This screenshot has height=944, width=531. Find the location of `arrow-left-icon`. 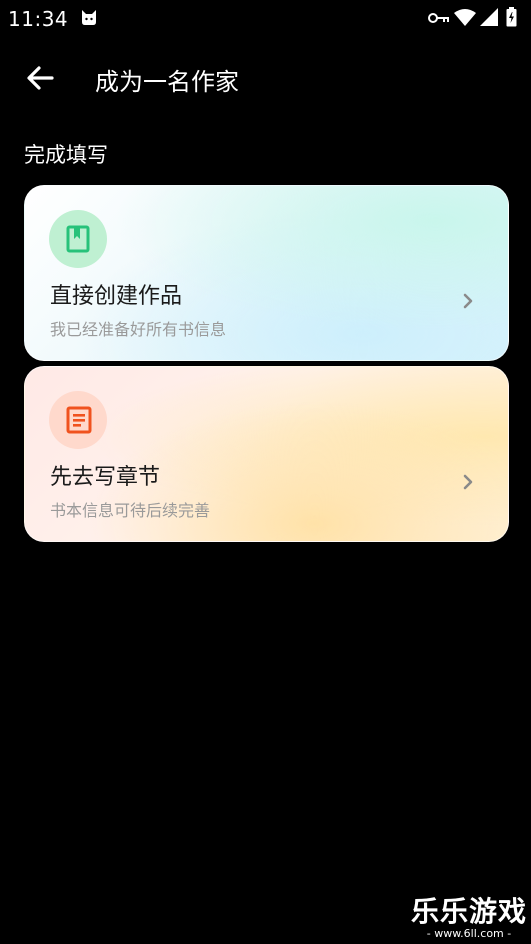

arrow-left-icon is located at coordinates (40, 78).